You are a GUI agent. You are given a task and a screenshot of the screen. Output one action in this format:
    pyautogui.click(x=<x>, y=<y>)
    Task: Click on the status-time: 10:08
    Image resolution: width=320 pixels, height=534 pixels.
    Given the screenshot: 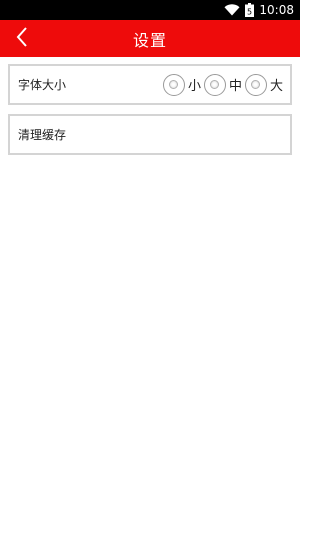 What is the action you would take?
    pyautogui.click(x=276, y=10)
    